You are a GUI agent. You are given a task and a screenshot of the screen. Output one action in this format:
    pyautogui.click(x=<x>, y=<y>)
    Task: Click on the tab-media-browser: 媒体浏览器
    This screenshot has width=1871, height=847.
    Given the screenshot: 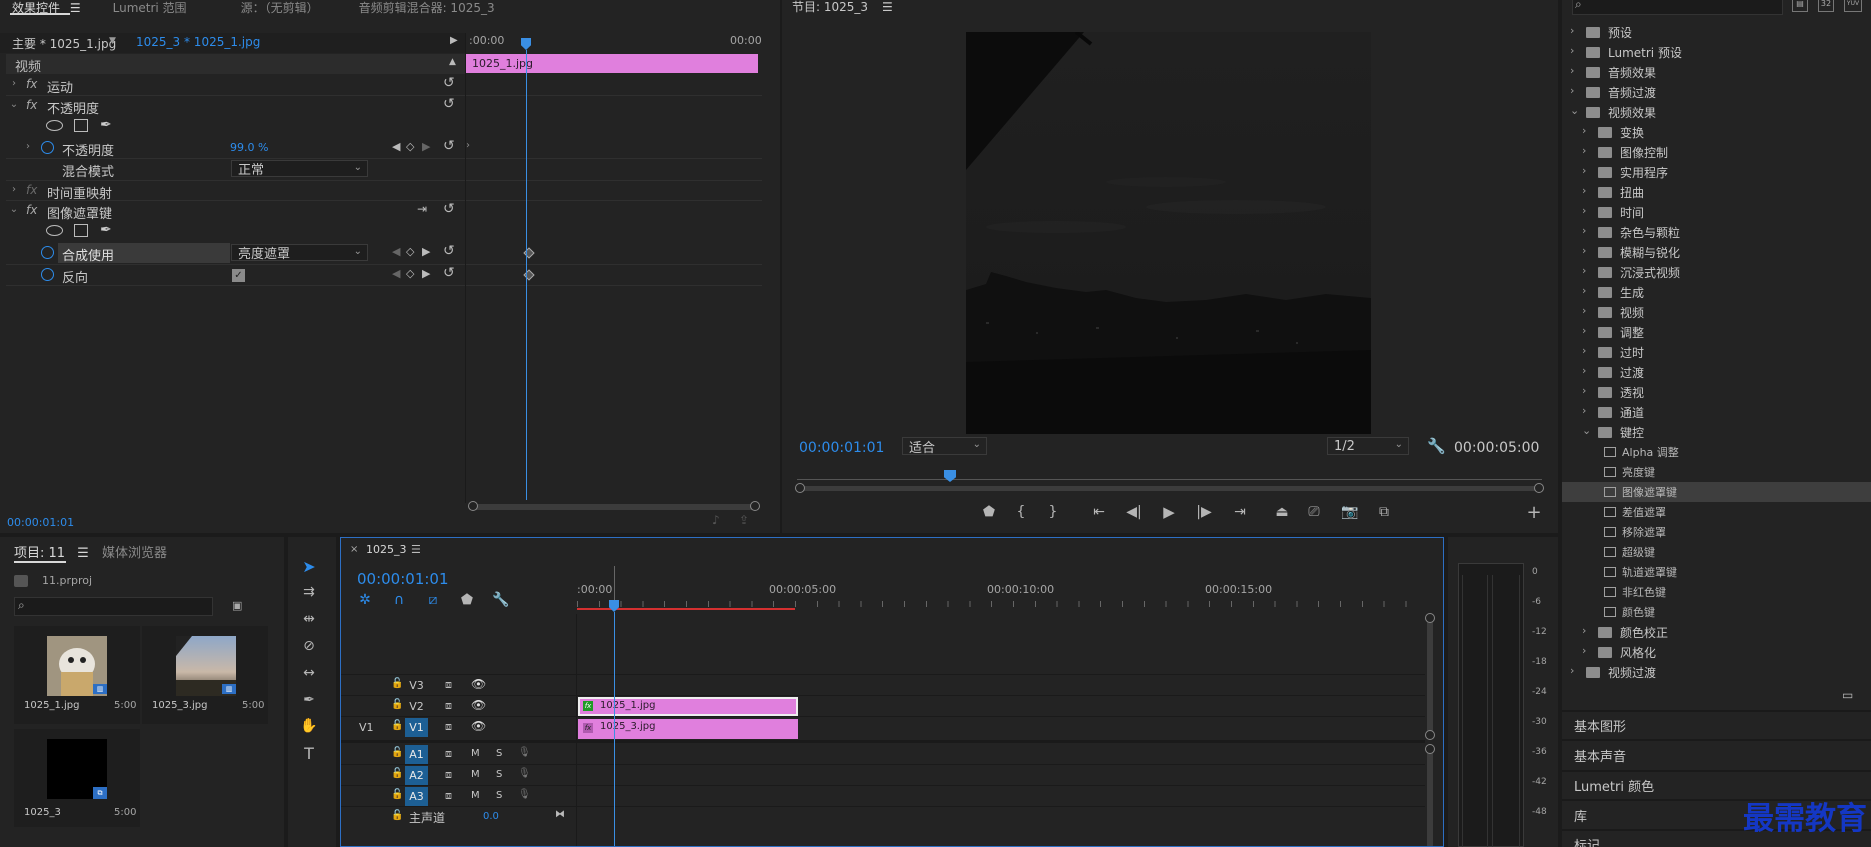 What is the action you would take?
    pyautogui.click(x=134, y=551)
    